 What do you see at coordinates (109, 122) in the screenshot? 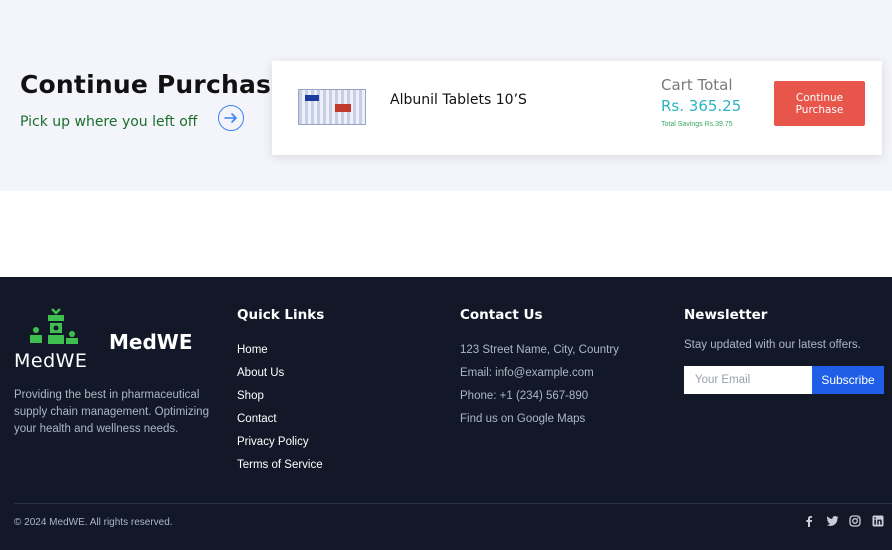
I see `continue-purchase-subtitle: Pick up where you left off` at bounding box center [109, 122].